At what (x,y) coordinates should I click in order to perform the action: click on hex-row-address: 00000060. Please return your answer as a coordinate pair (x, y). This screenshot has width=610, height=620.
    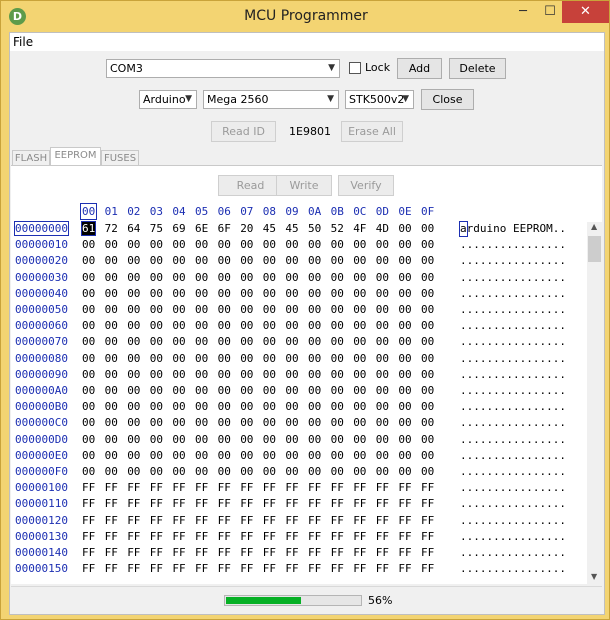
    Looking at the image, I should click on (41, 325).